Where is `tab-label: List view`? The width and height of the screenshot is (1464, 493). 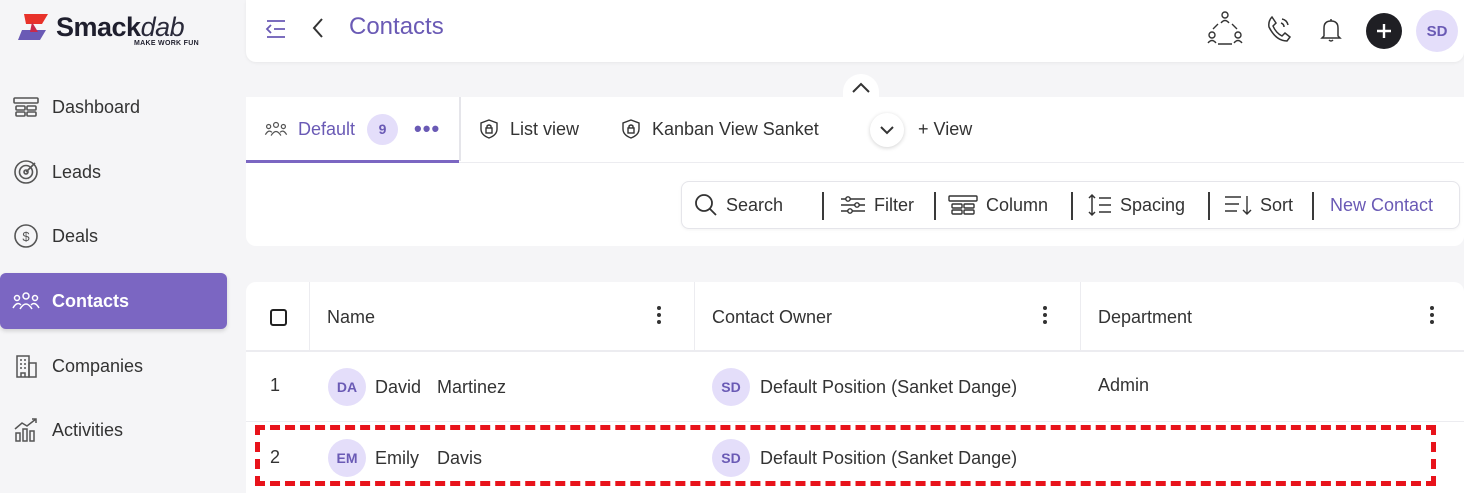
tab-label: List view is located at coordinates (545, 128).